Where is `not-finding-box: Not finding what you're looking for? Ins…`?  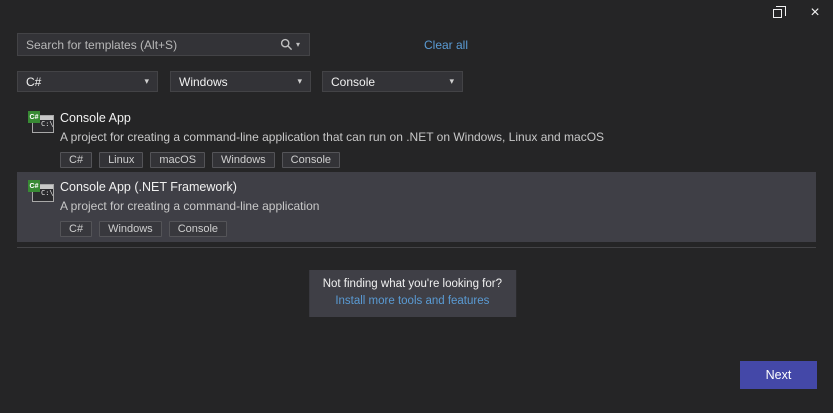
not-finding-box: Not finding what you're looking for? Ins… is located at coordinates (412, 293).